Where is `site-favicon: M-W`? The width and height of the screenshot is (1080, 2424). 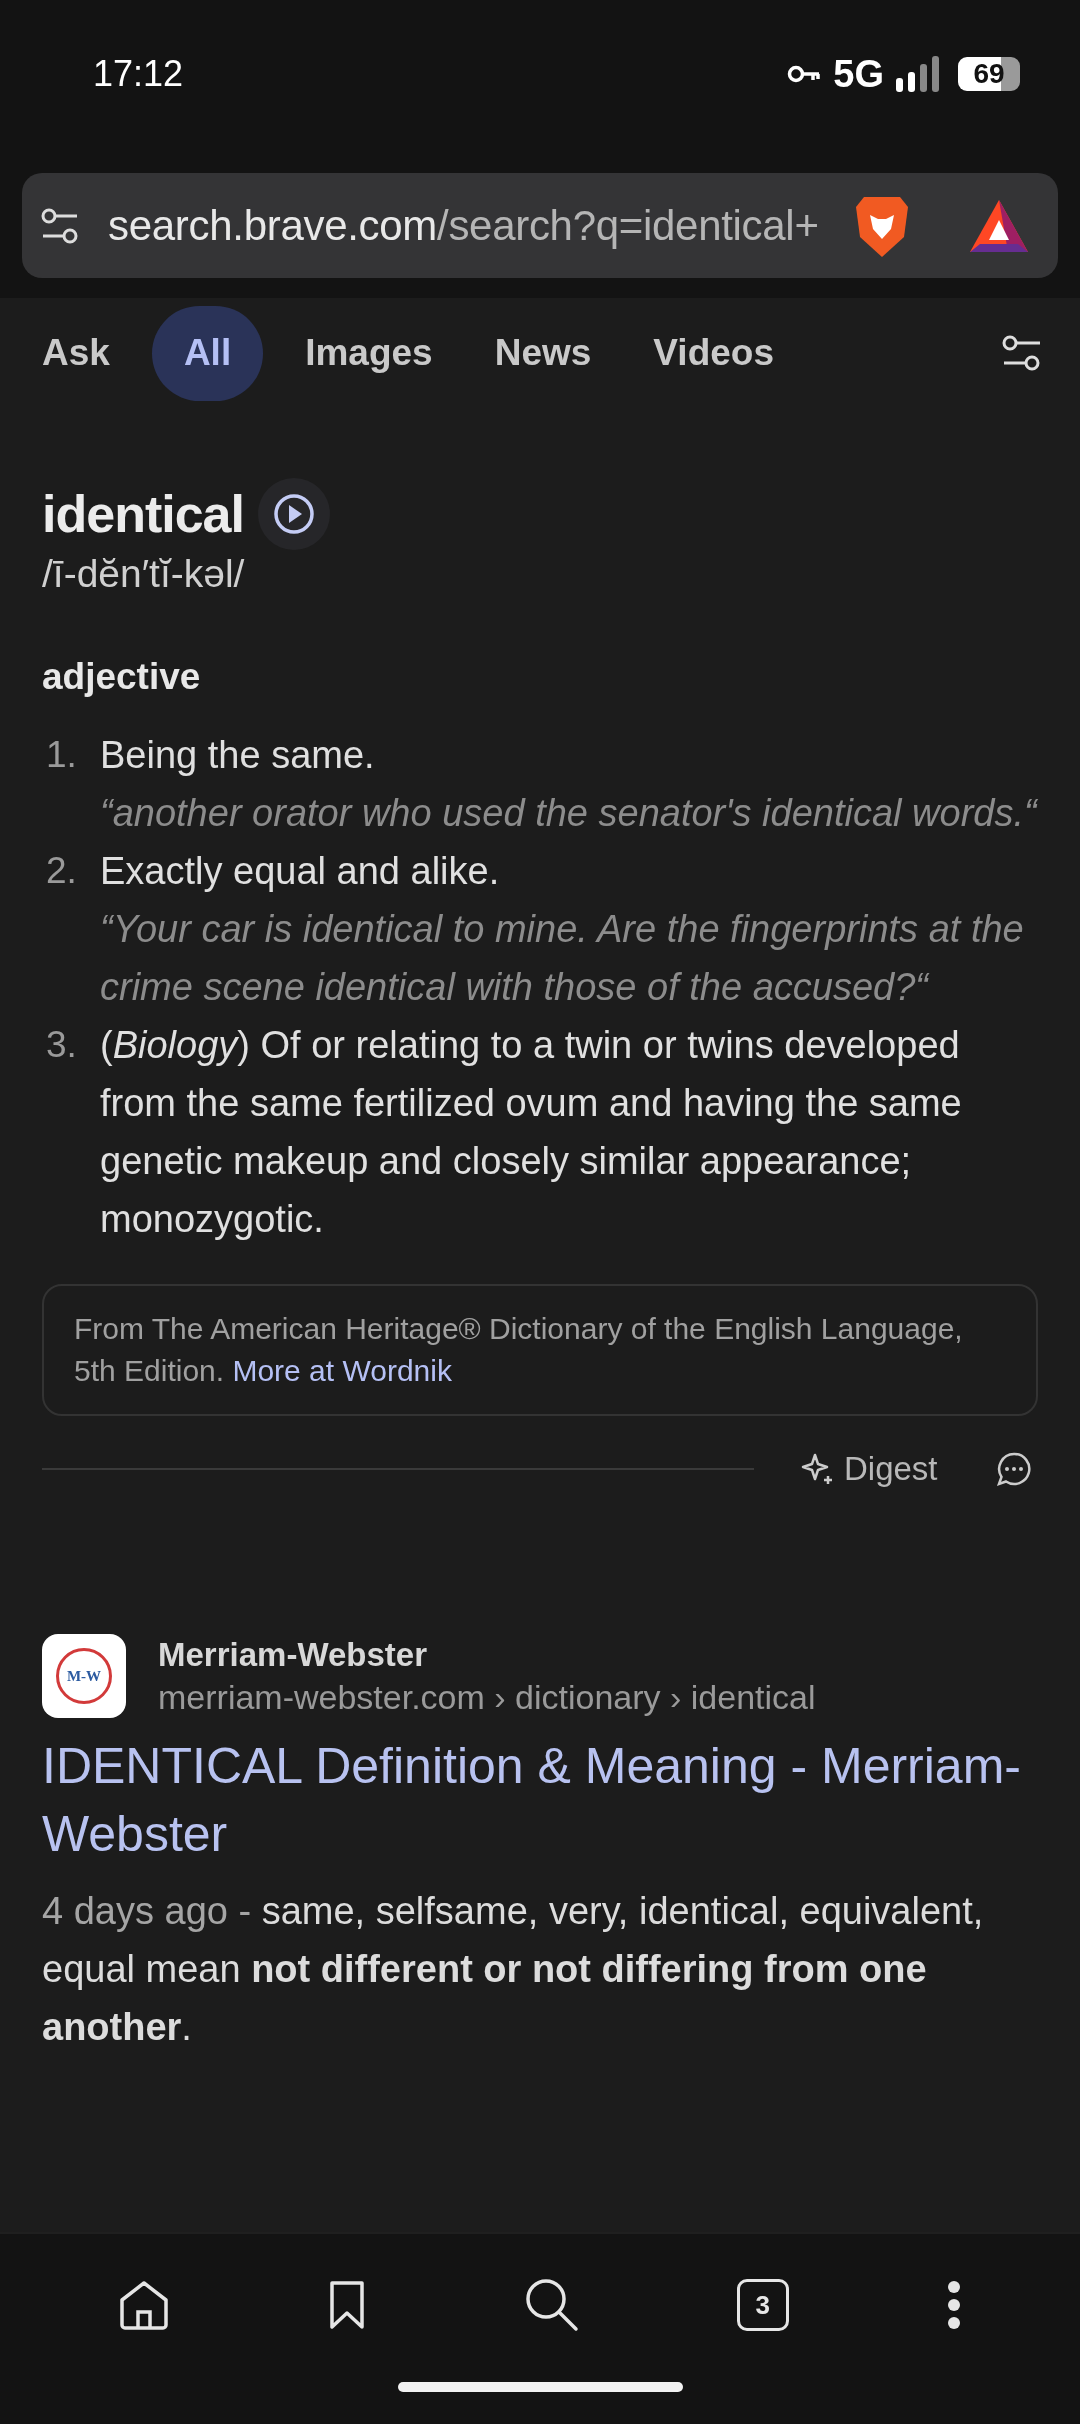
site-favicon: M-W is located at coordinates (84, 1676).